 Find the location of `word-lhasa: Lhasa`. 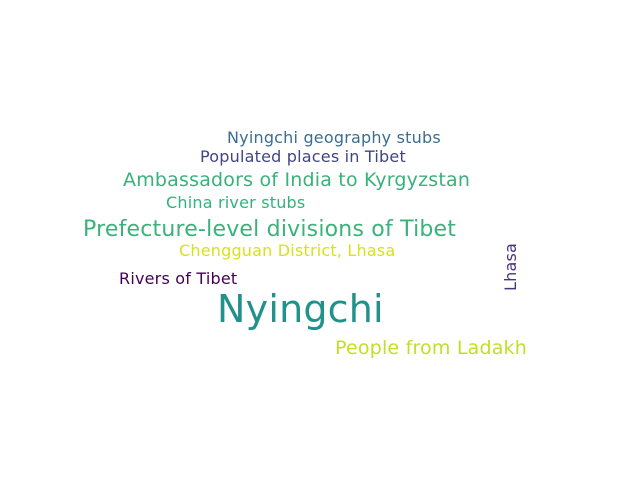

word-lhasa: Lhasa is located at coordinates (510, 267).